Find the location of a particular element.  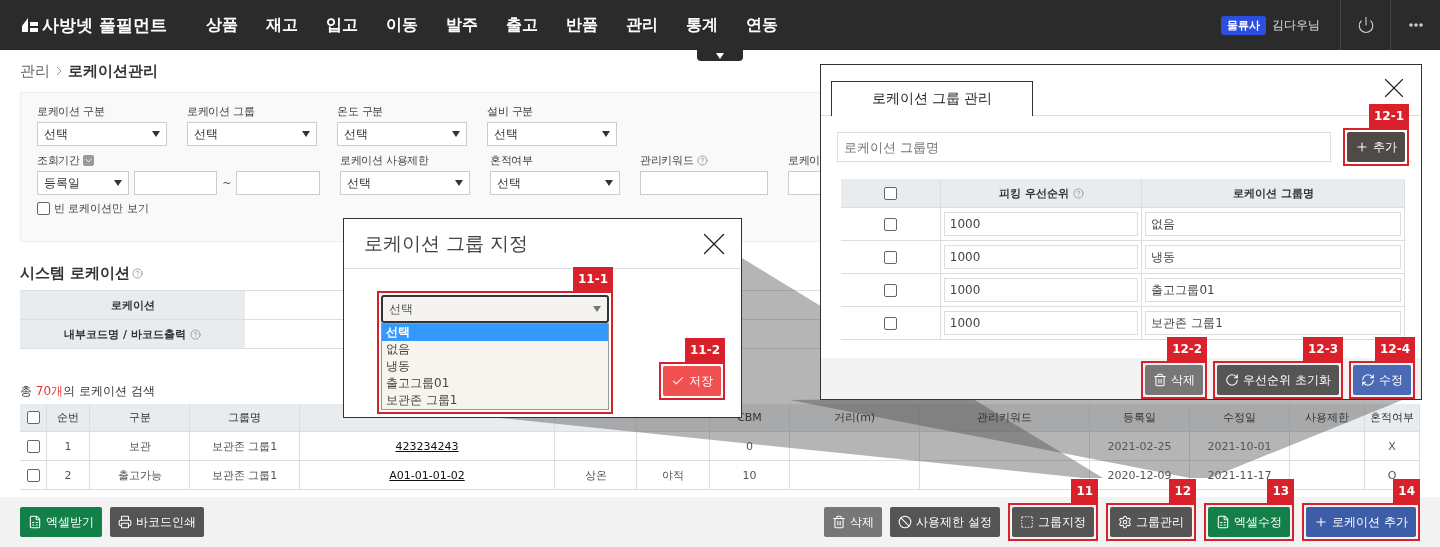

column-header: 구분 is located at coordinates (139, 417).